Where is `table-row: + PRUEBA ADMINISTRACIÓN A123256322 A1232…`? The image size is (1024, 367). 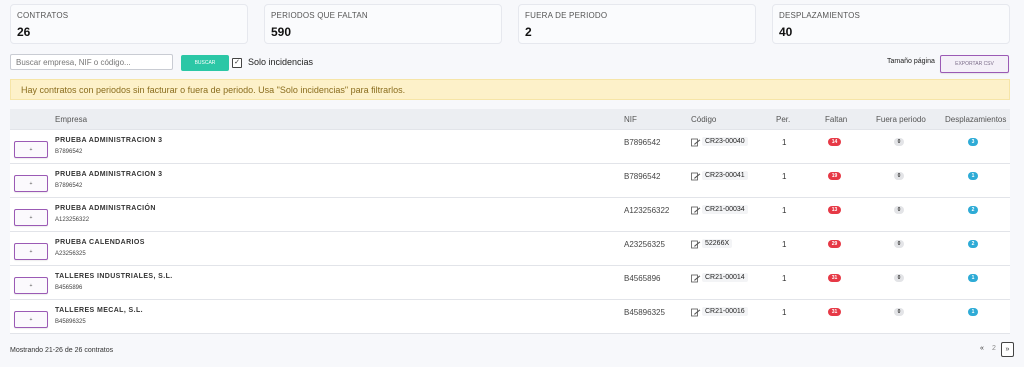
table-row: + PRUEBA ADMINISTRACIÓN A123256322 A1232… is located at coordinates (510, 215).